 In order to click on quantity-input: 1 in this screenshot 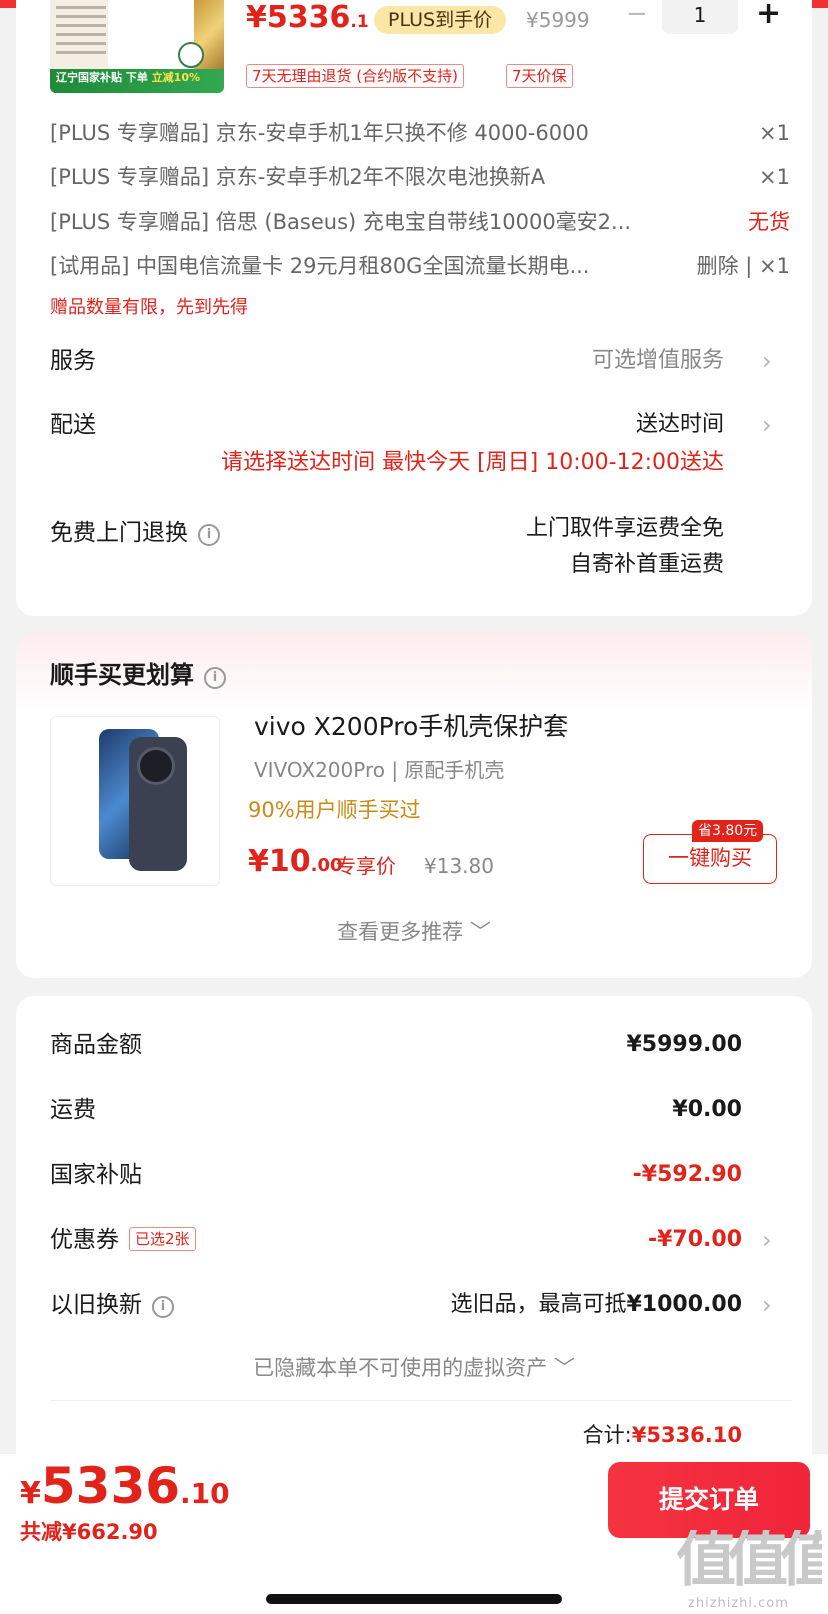, I will do `click(700, 17)`.